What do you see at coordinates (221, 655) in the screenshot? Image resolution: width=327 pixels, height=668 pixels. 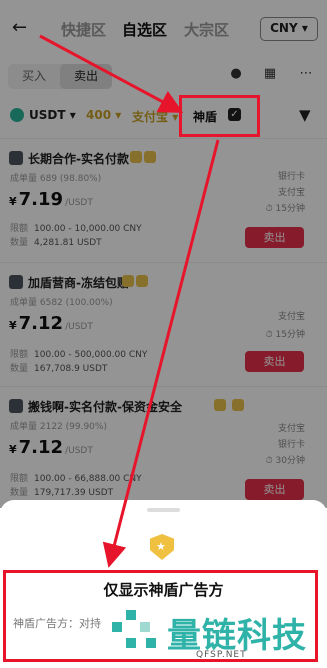 I see `watermark-url: QFSP.NET` at bounding box center [221, 655].